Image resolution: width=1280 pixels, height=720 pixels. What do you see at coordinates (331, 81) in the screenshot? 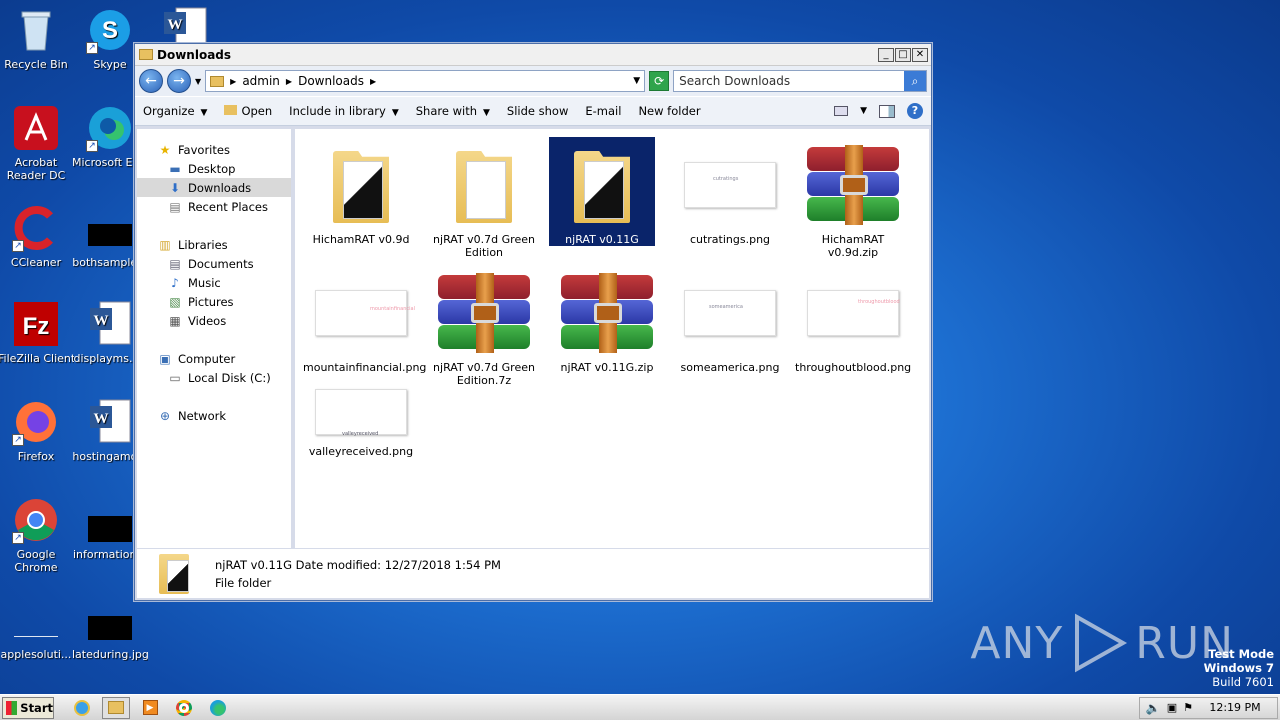
I see `breadcrumb-downloads: Downloads` at bounding box center [331, 81].